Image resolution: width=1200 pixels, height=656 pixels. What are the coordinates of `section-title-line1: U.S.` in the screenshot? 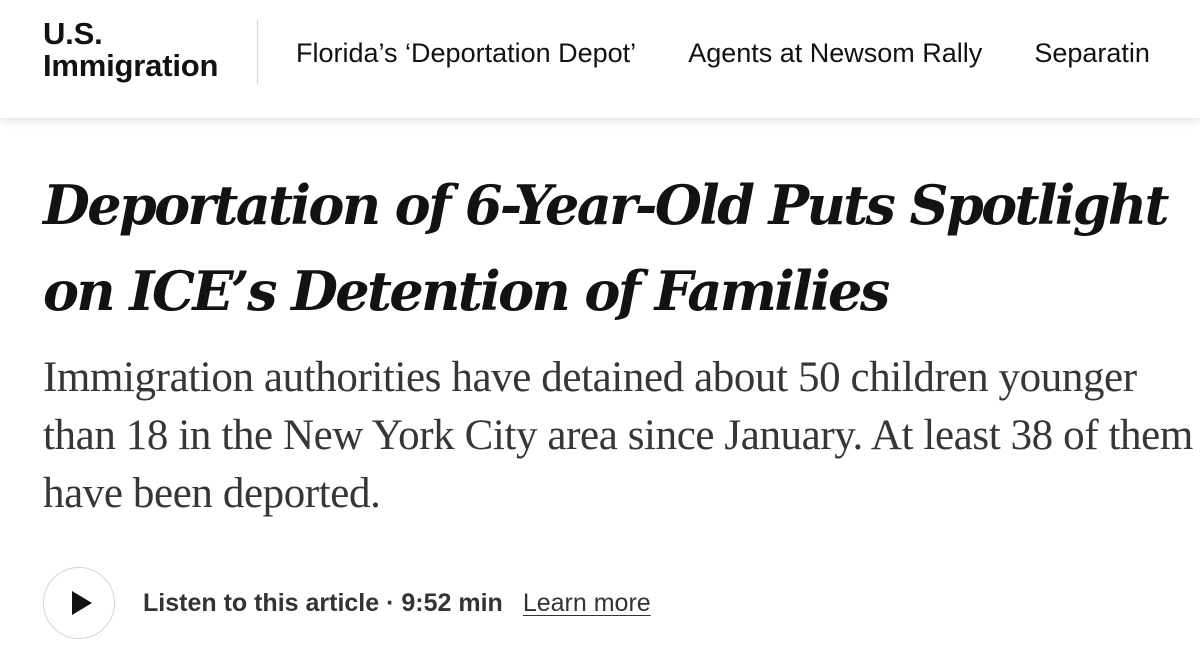 It's located at (73, 33).